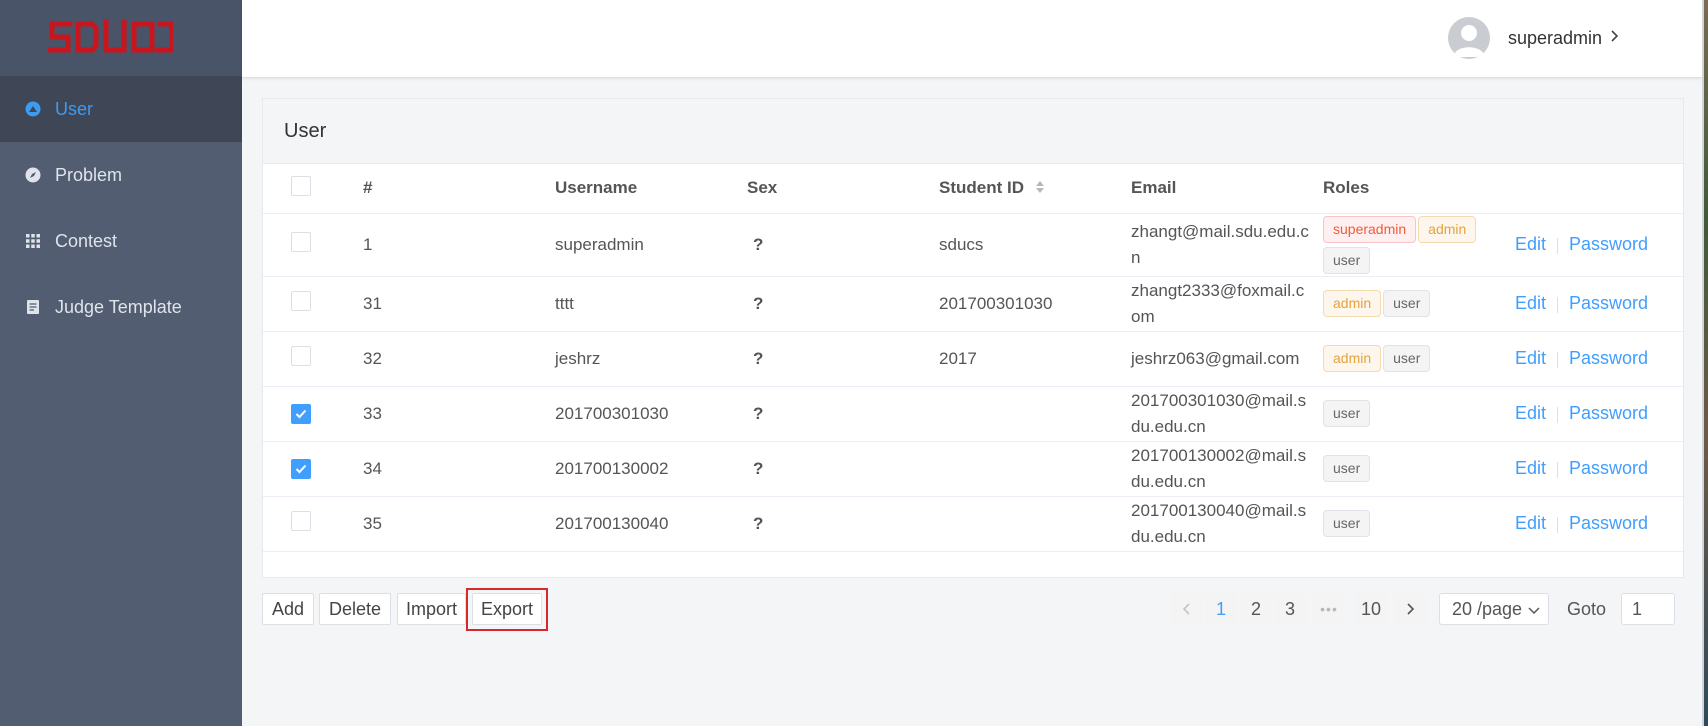 The height and width of the screenshot is (726, 1708). I want to click on sidebar-item-contest: Contest, so click(121, 241).